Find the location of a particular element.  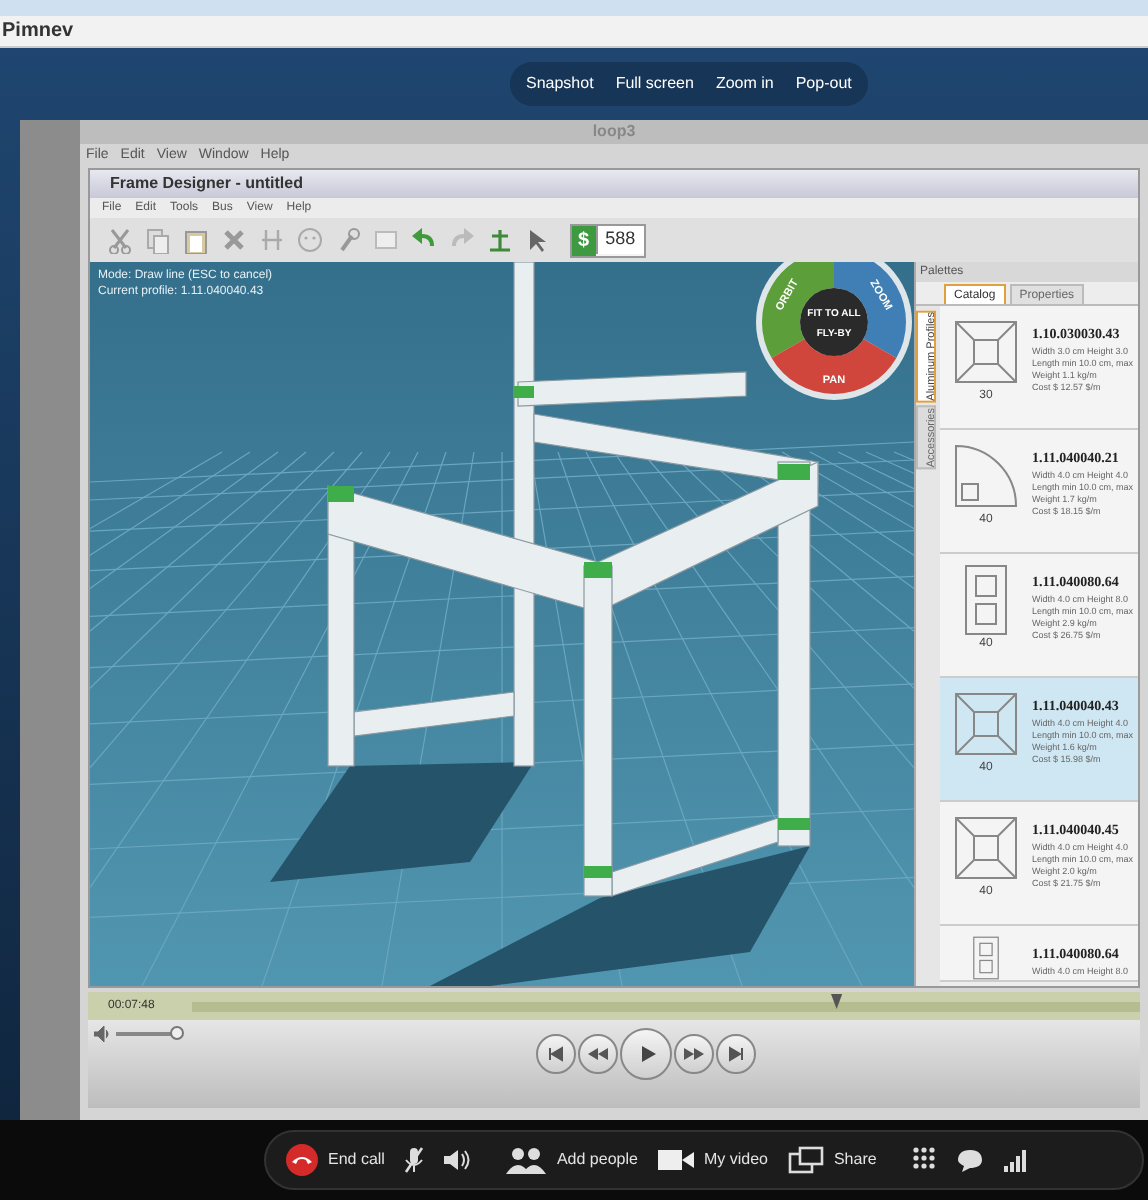

end-call-icon is located at coordinates (302, 1160).